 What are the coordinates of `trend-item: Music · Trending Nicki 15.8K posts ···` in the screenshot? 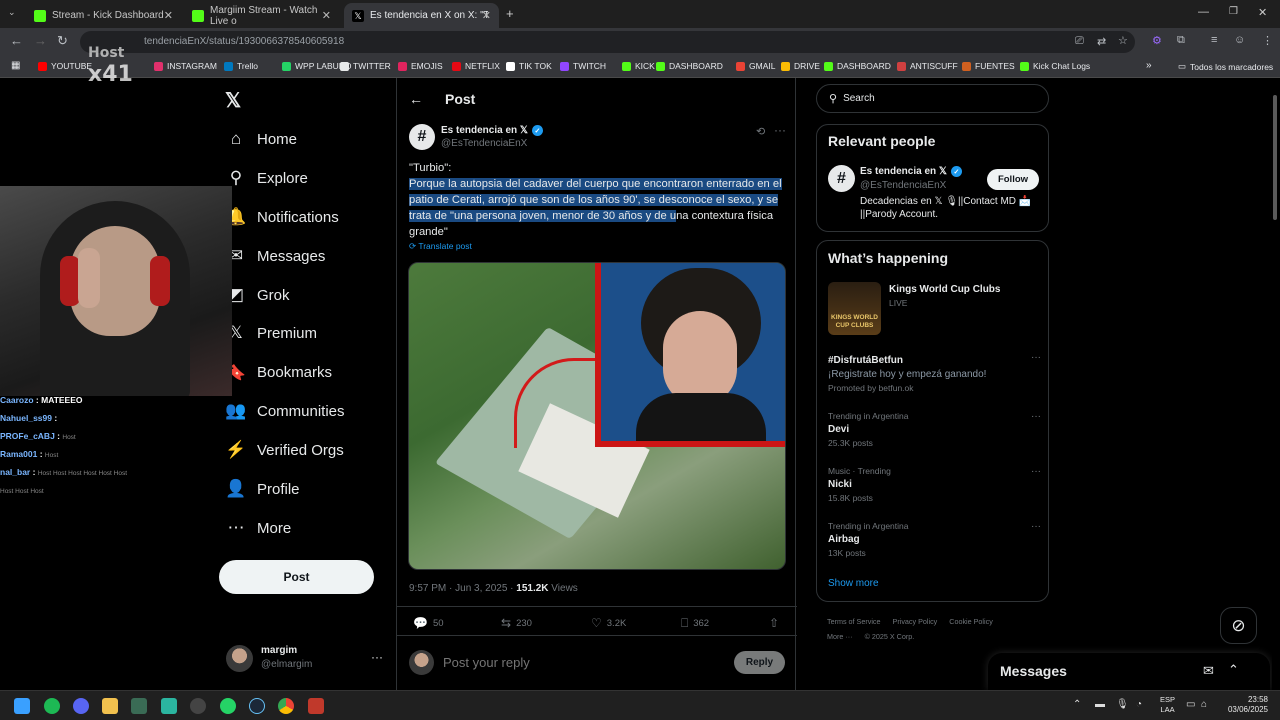 It's located at (934, 484).